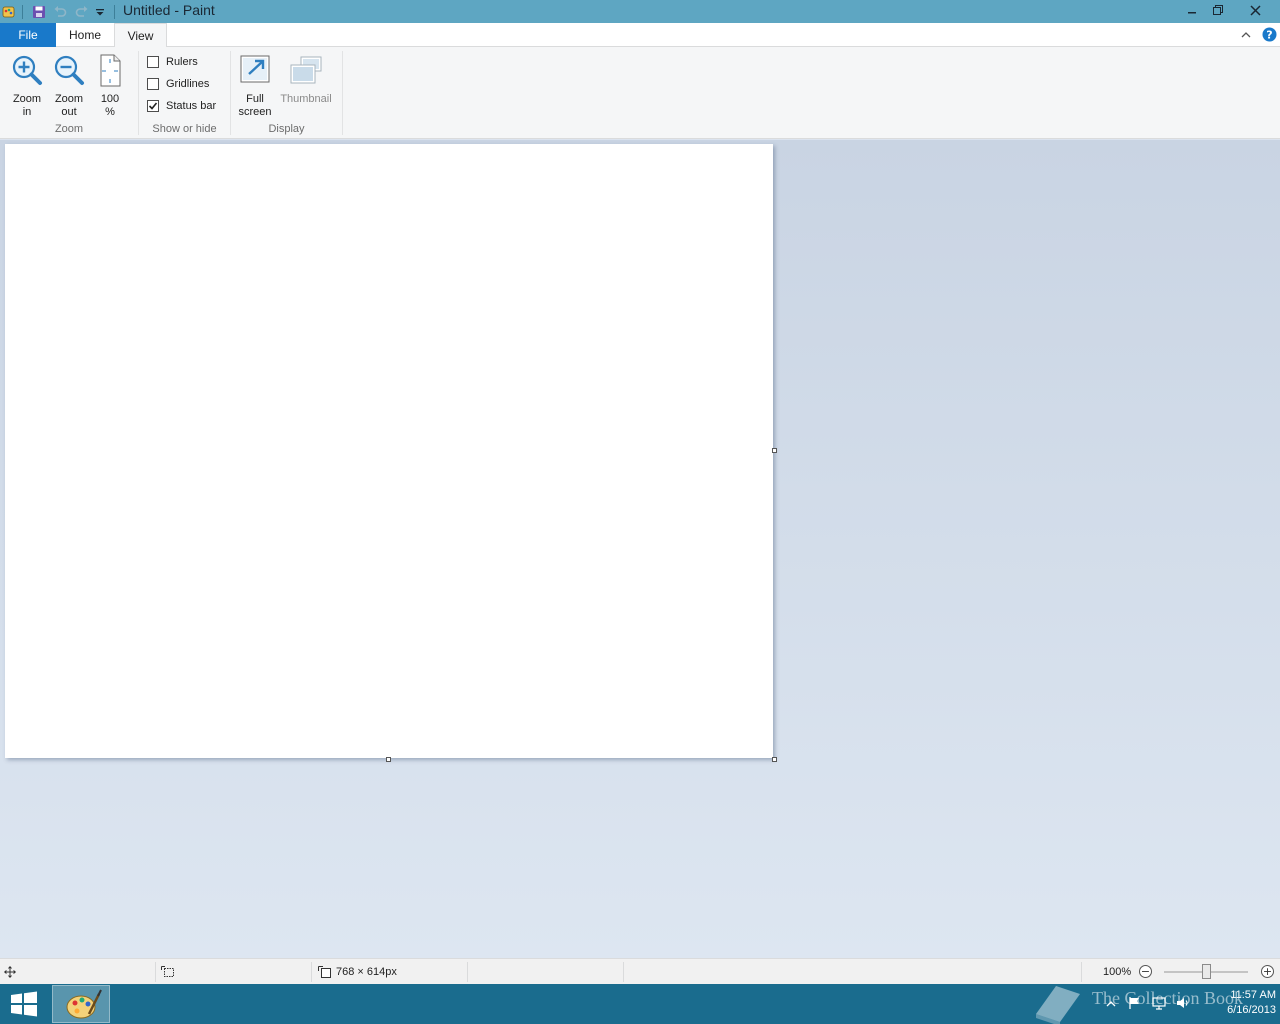 The height and width of the screenshot is (1024, 1280). What do you see at coordinates (1135, 1004) in the screenshot?
I see `action-center-flag-icon` at bounding box center [1135, 1004].